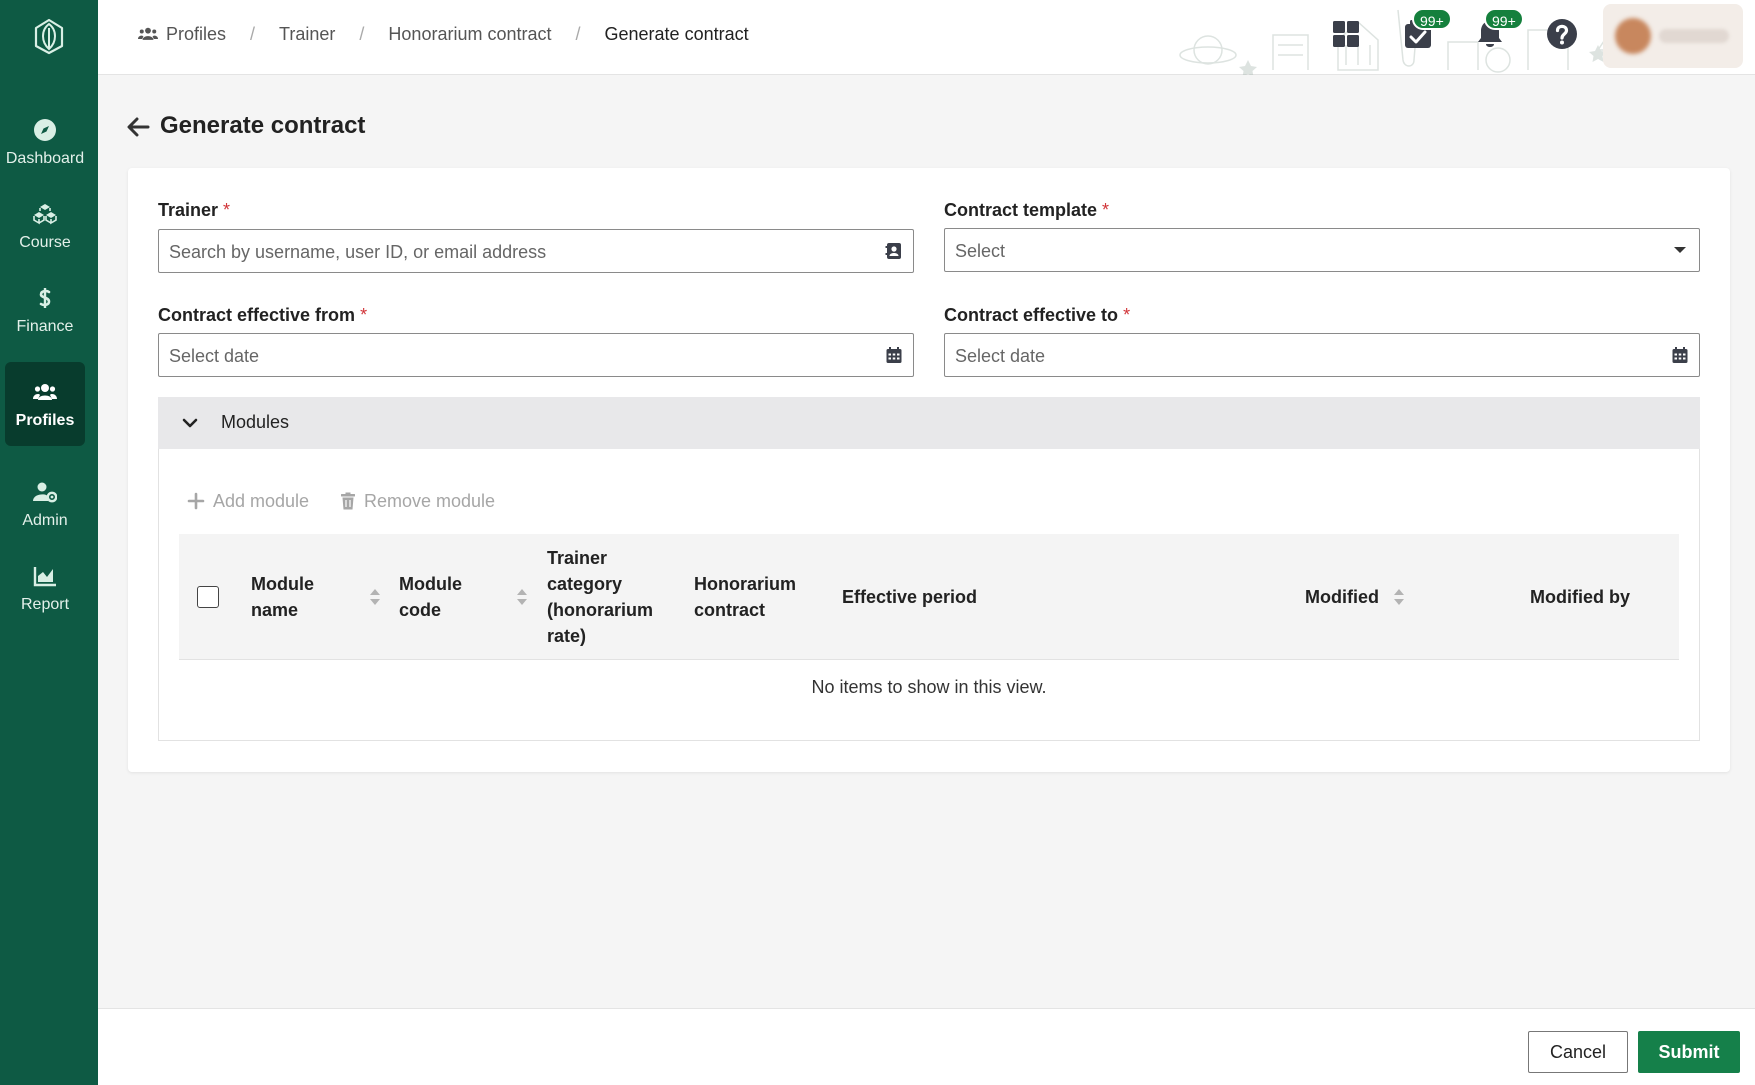 The image size is (1755, 1085). I want to click on modules-title: Modules, so click(255, 422).